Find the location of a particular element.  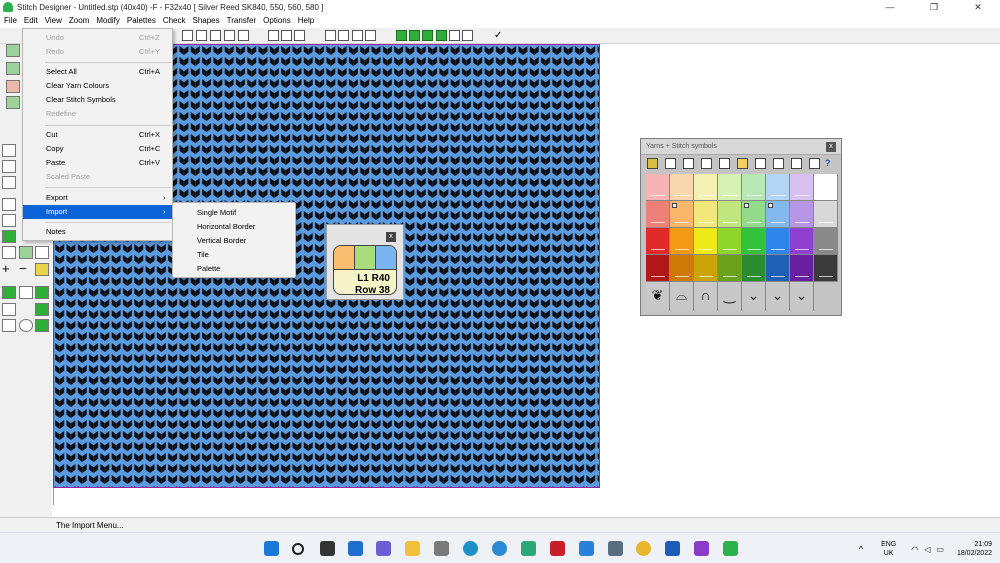

colour-grid-icon is located at coordinates (273, 35).